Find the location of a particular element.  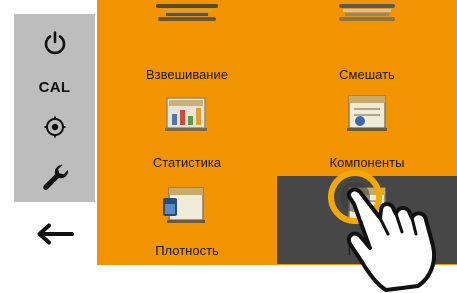

level-button is located at coordinates (54, 127).